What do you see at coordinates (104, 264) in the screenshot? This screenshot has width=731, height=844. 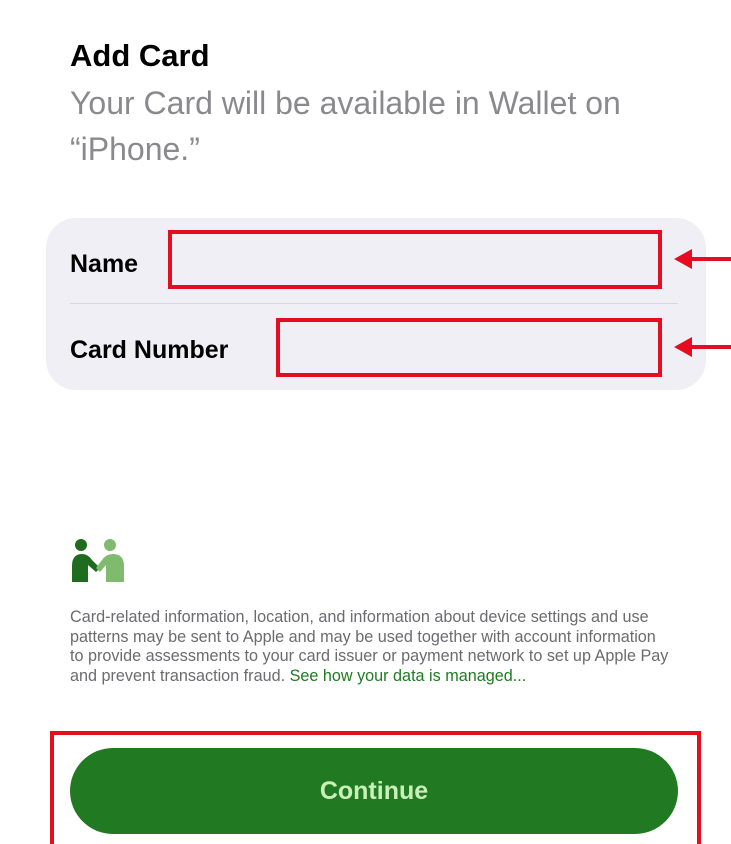 I see `name-label: Name` at bounding box center [104, 264].